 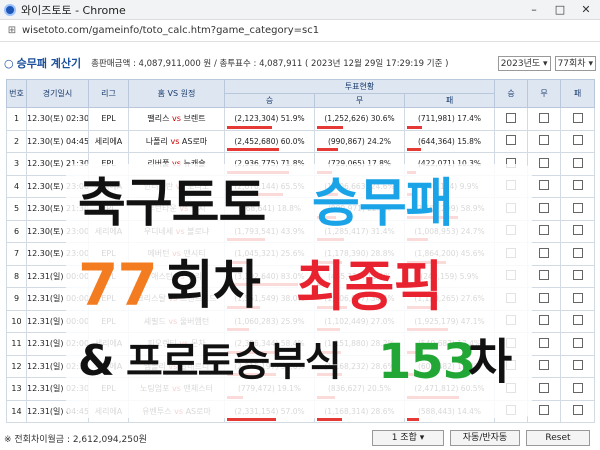 I want to click on overlay-proto-suffix: 차, so click(x=490, y=362).